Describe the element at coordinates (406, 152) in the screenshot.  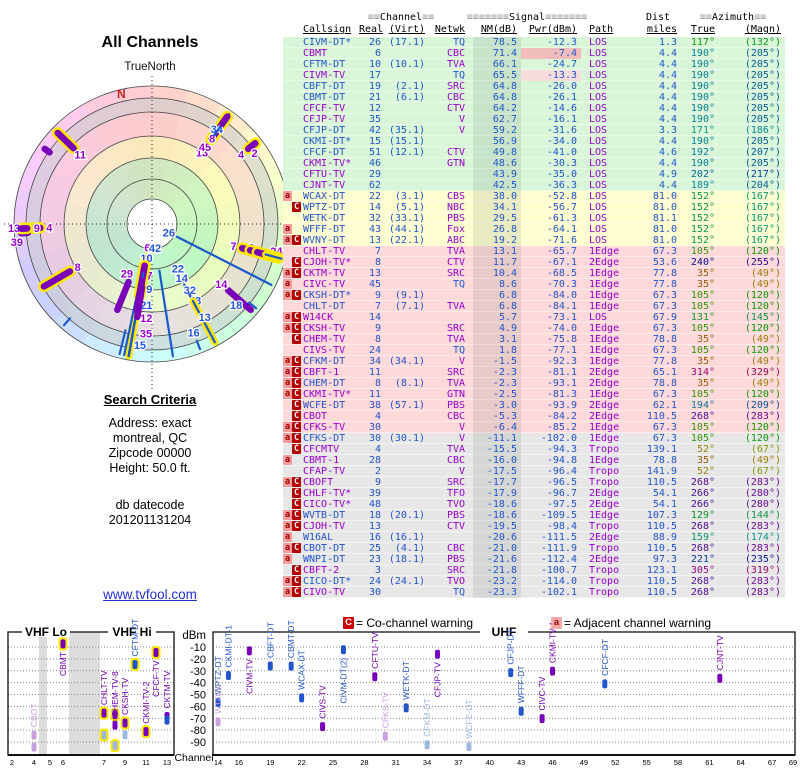
I see `cell-virtual-channel: (12.1)` at that location.